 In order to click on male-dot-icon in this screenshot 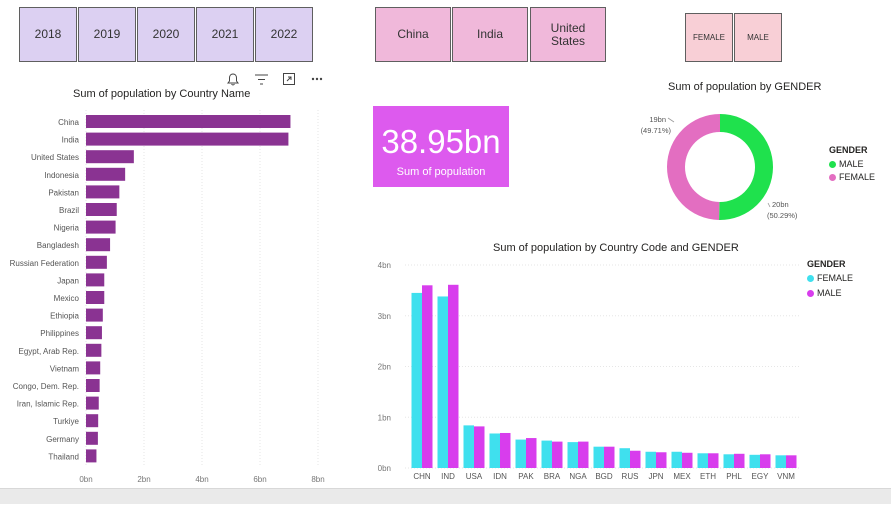, I will do `click(832, 164)`.